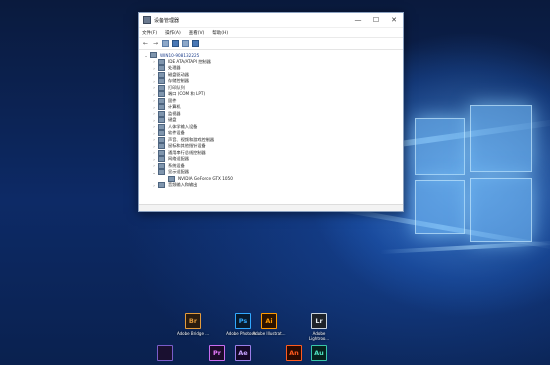 The height and width of the screenshot is (365, 550). What do you see at coordinates (176, 133) in the screenshot?
I see `tree-item-label: 软件设备` at bounding box center [176, 133].